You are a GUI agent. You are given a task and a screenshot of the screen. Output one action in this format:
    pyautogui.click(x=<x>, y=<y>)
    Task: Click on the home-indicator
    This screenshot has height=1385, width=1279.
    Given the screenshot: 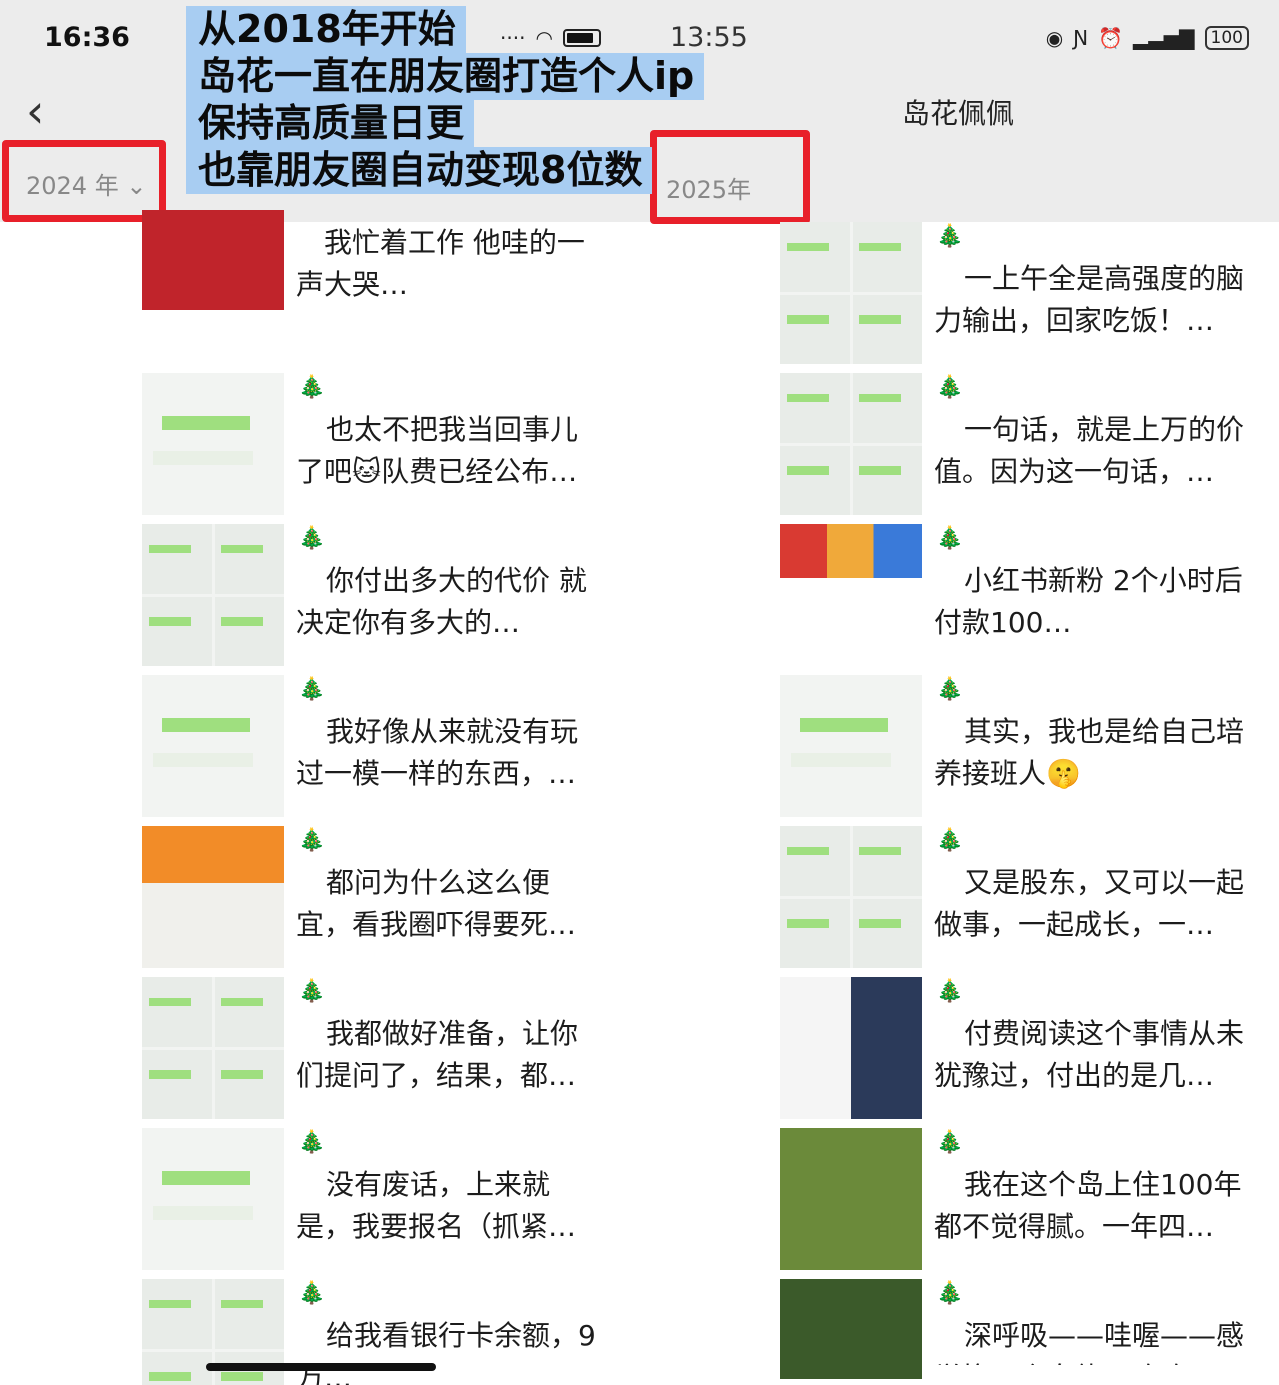 What is the action you would take?
    pyautogui.click(x=321, y=1367)
    